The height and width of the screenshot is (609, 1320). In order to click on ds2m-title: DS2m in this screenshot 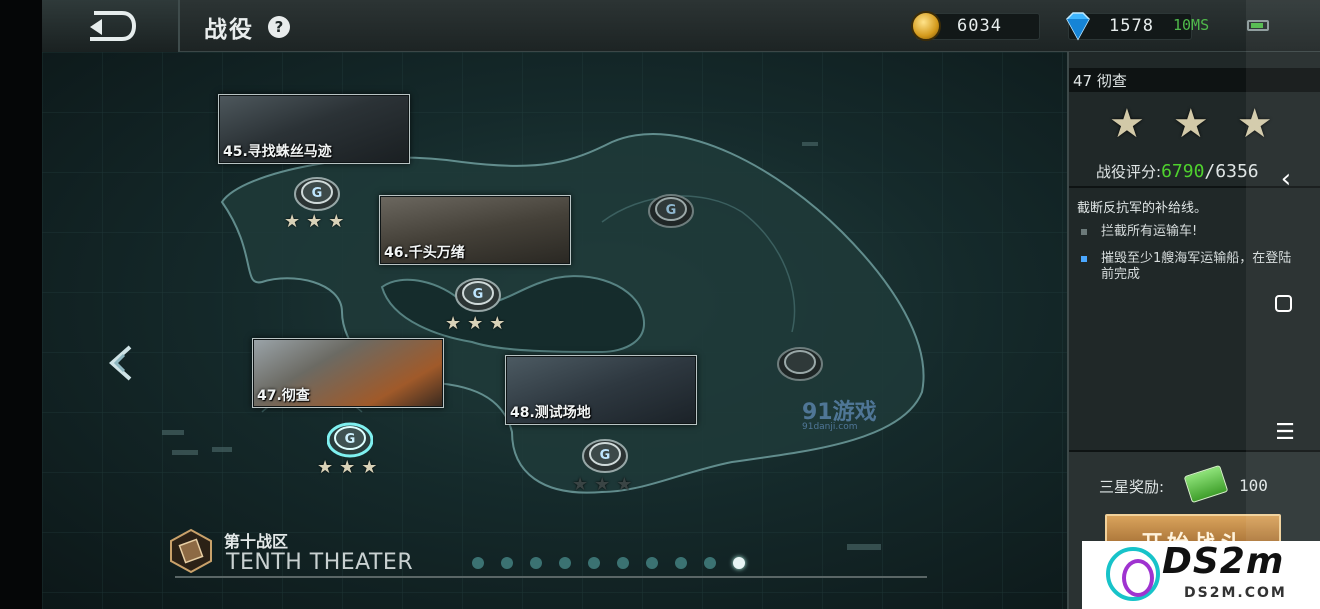, I will do `click(1223, 561)`.